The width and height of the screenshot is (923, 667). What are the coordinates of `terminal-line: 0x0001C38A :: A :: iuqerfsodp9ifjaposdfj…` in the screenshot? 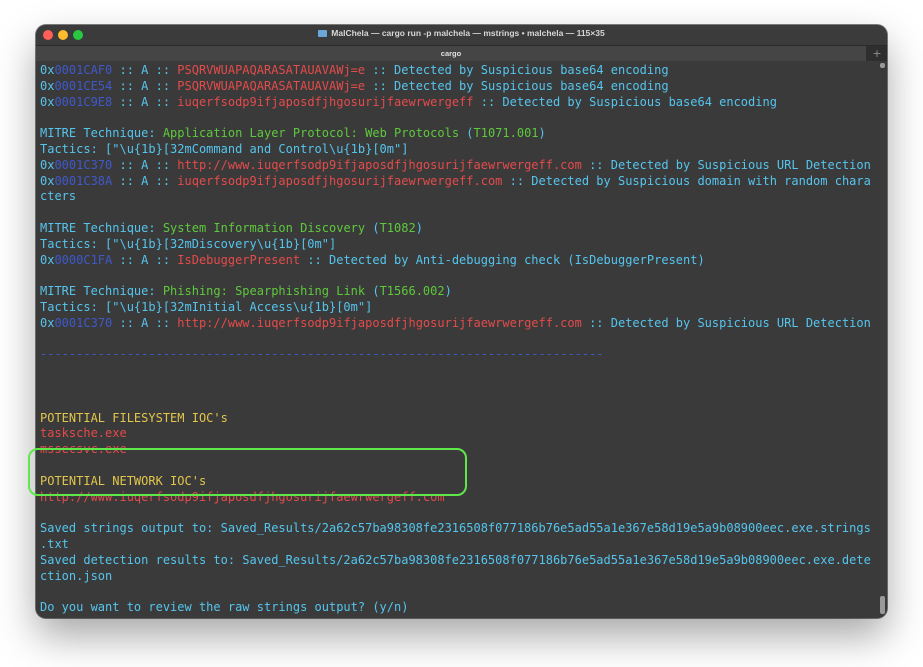 It's located at (455, 181).